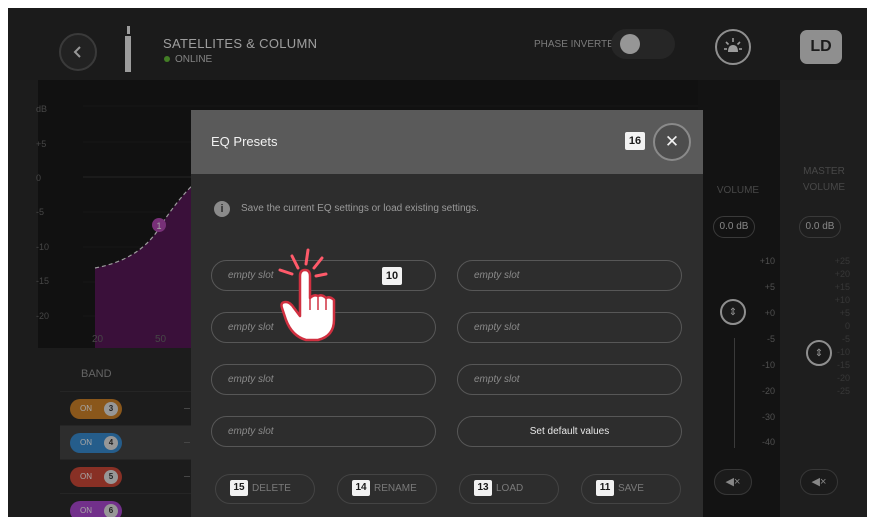  I want to click on load-button: 13 LOAD, so click(509, 489).